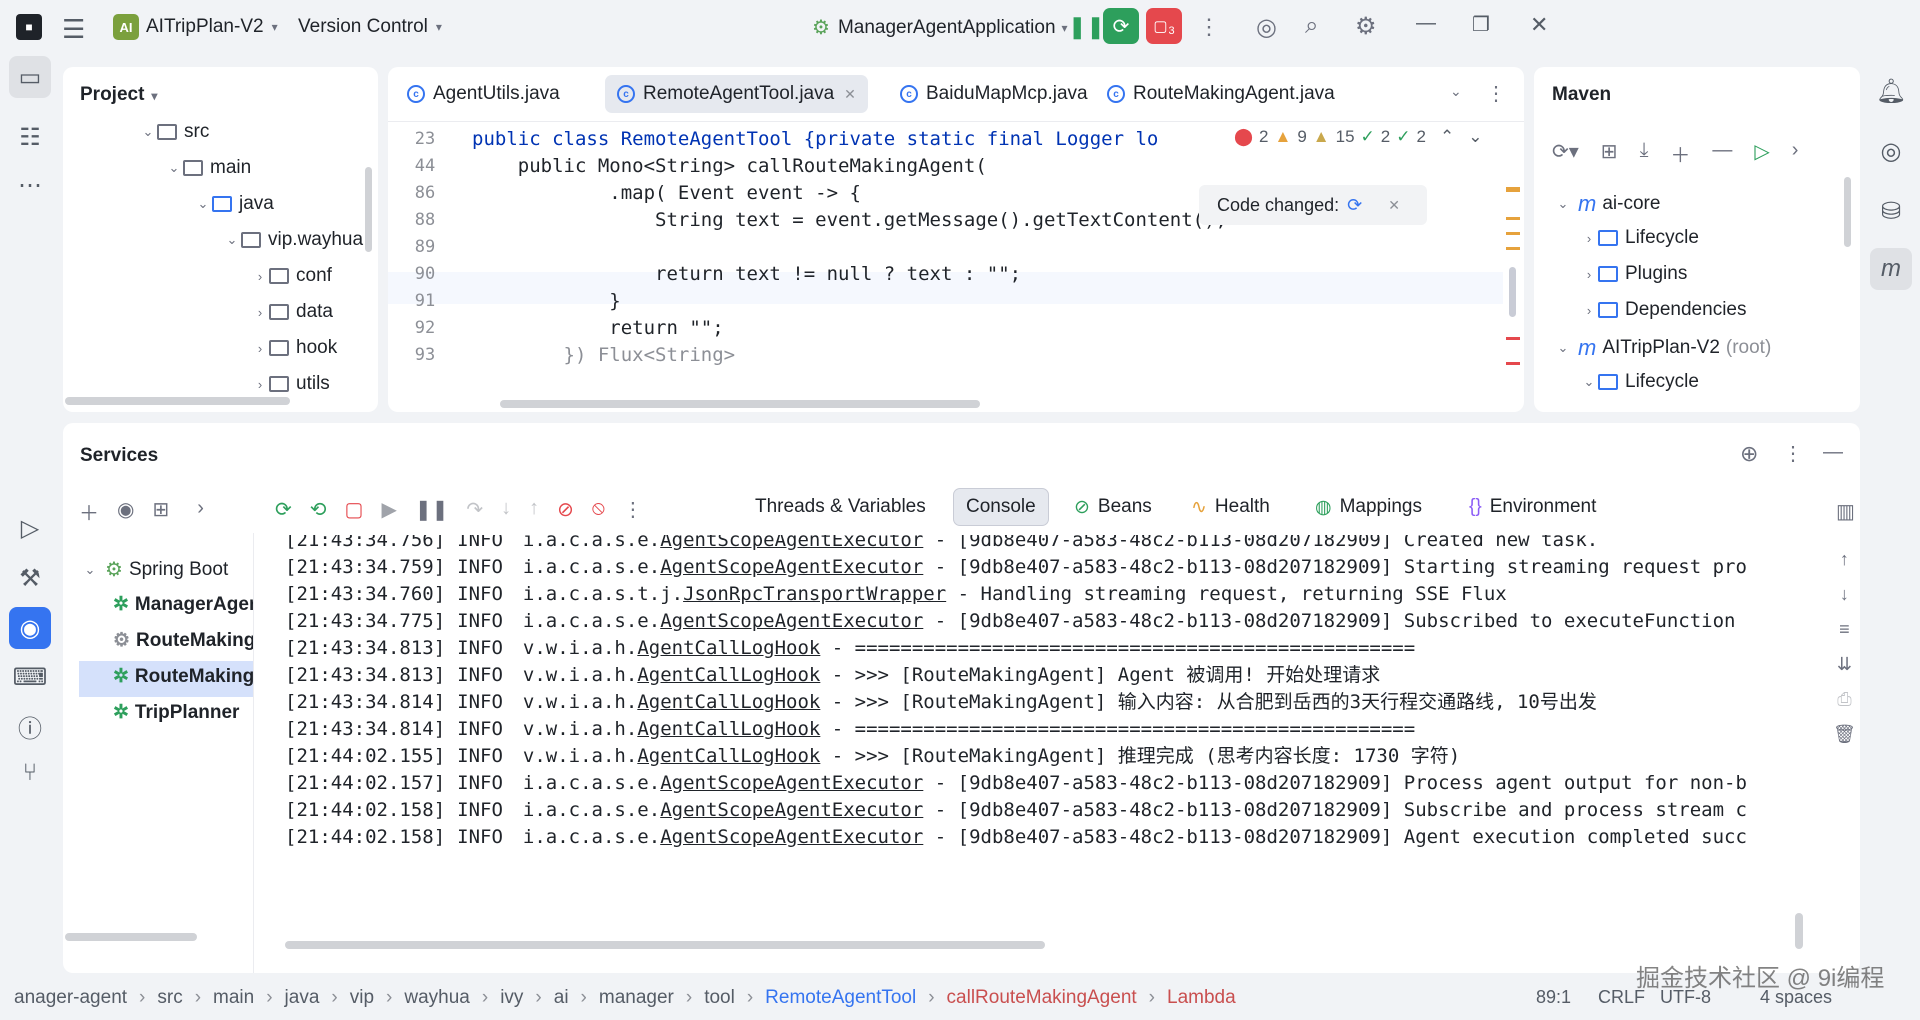 The height and width of the screenshot is (1020, 1920). Describe the element at coordinates (534, 509) in the screenshot. I see `step-out-icon: ↑` at that location.